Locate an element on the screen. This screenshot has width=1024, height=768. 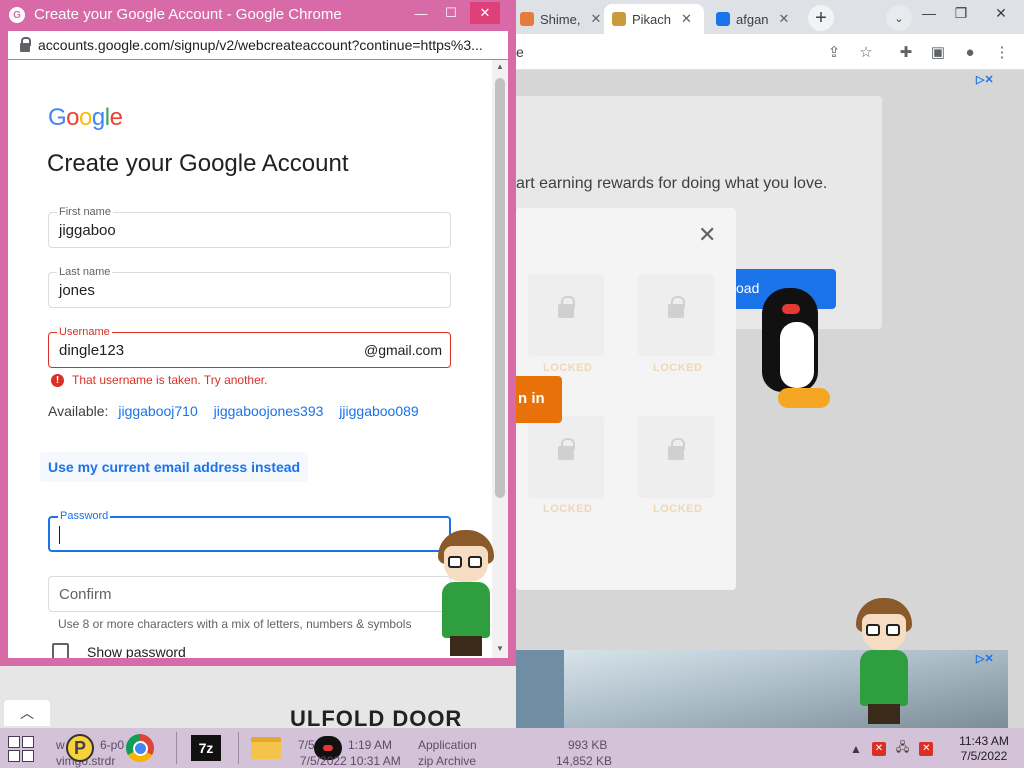
tab-label: Shime, is located at coordinates (560, 19).